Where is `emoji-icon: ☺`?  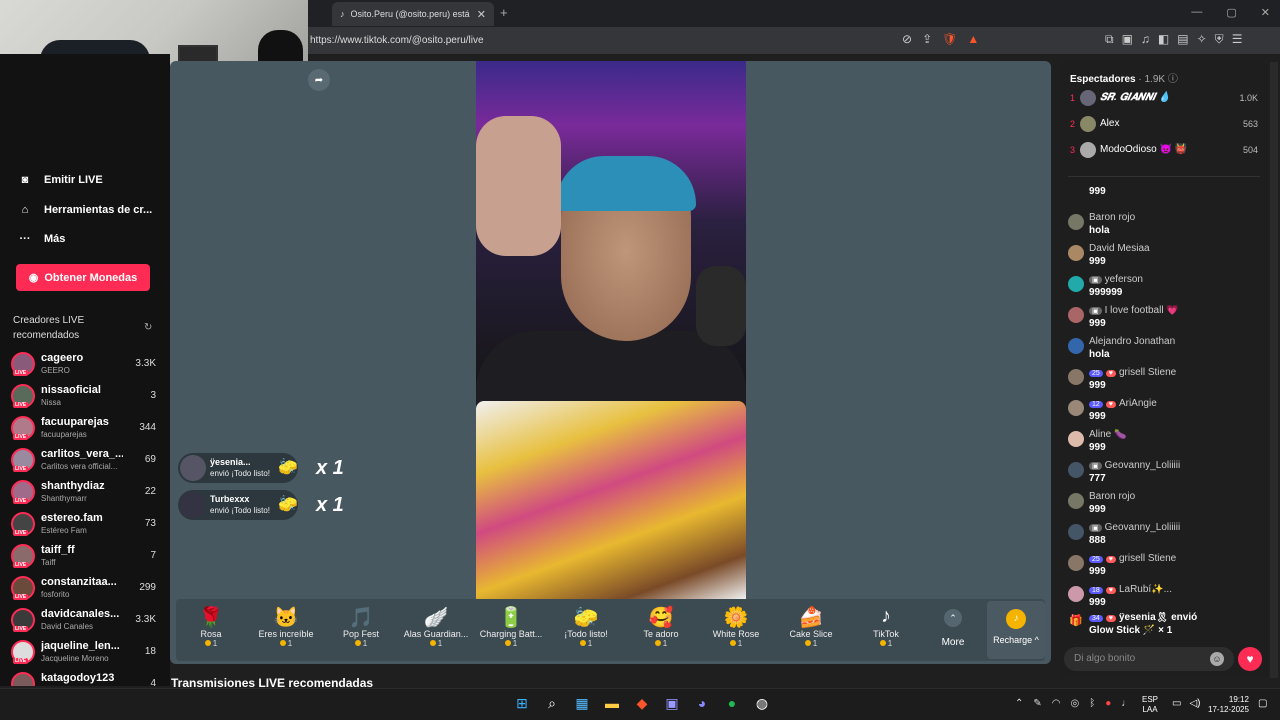
emoji-icon: ☺ is located at coordinates (1217, 659).